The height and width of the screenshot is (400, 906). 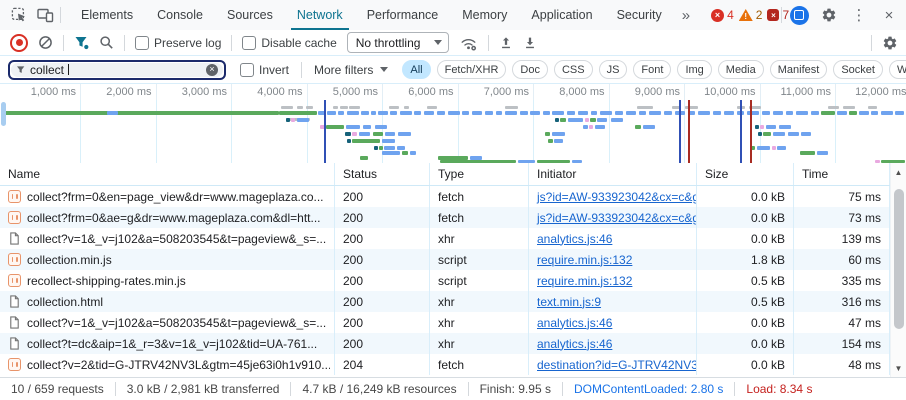 I want to click on request-type-cell: script, so click(x=479, y=280).